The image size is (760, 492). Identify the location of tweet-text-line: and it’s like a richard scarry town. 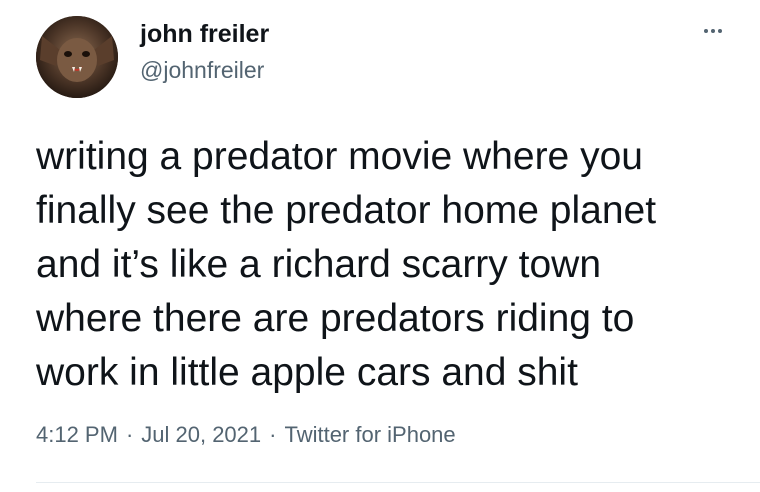
(319, 264).